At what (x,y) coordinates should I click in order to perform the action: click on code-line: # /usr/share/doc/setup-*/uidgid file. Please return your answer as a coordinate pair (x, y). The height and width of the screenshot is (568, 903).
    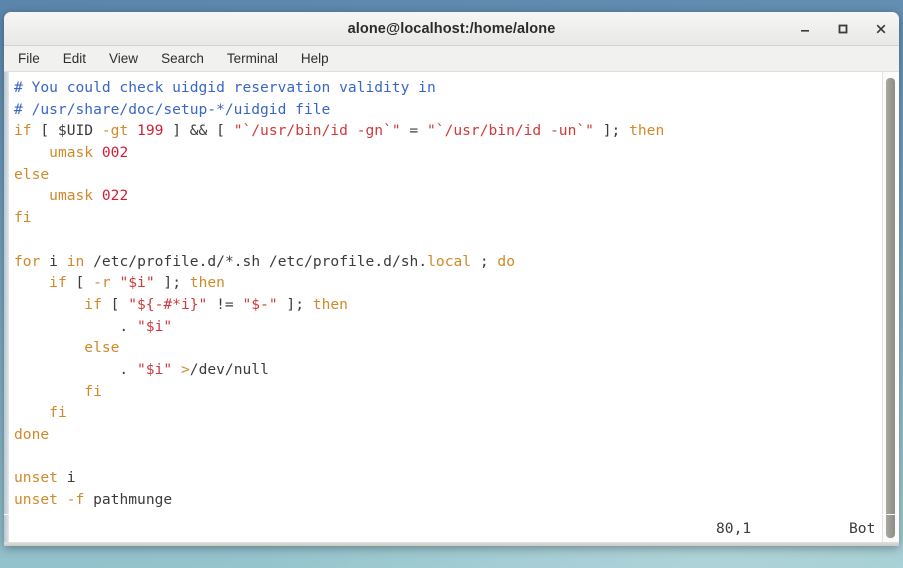
    Looking at the image, I should click on (172, 109).